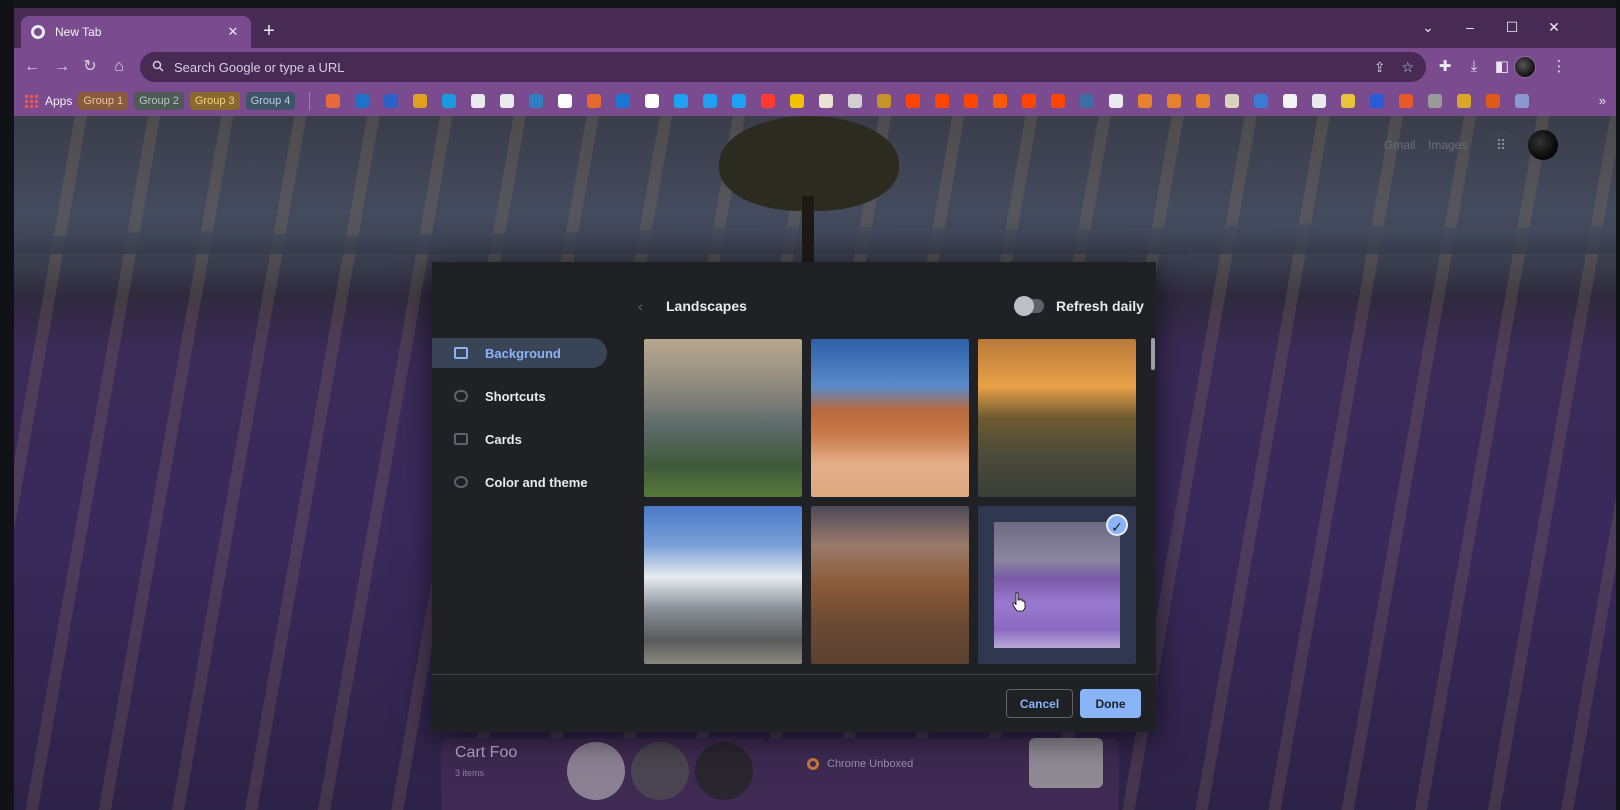 The image size is (1620, 810). Describe the element at coordinates (1512, 27) in the screenshot. I see `maximize-button: ☐` at that location.